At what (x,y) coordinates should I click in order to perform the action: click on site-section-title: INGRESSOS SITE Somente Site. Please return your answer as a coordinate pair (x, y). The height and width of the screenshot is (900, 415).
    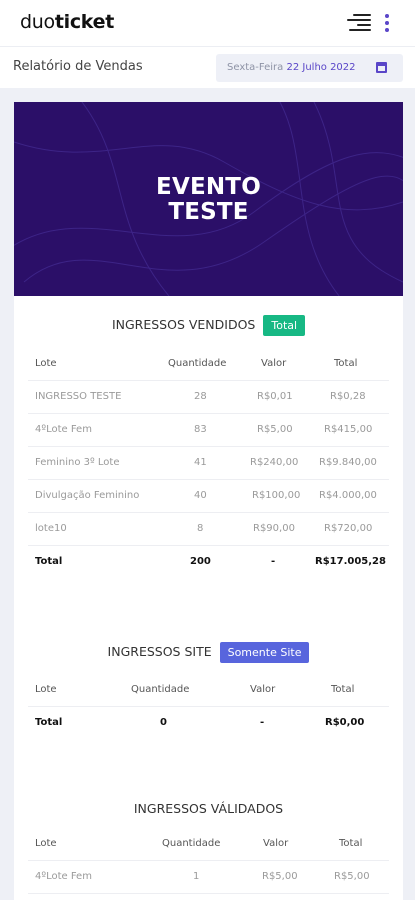
    Looking at the image, I should click on (208, 652).